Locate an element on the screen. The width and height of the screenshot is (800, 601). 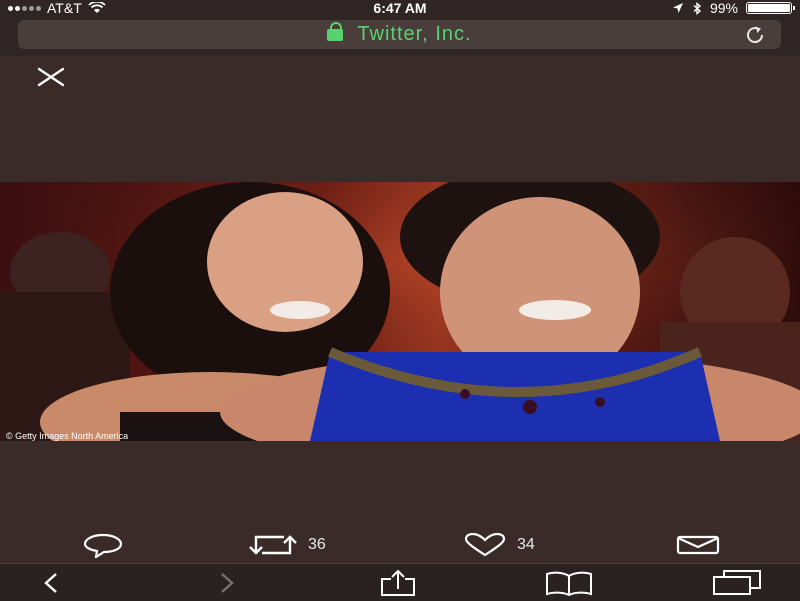
retweet-count: 36 is located at coordinates (317, 544).